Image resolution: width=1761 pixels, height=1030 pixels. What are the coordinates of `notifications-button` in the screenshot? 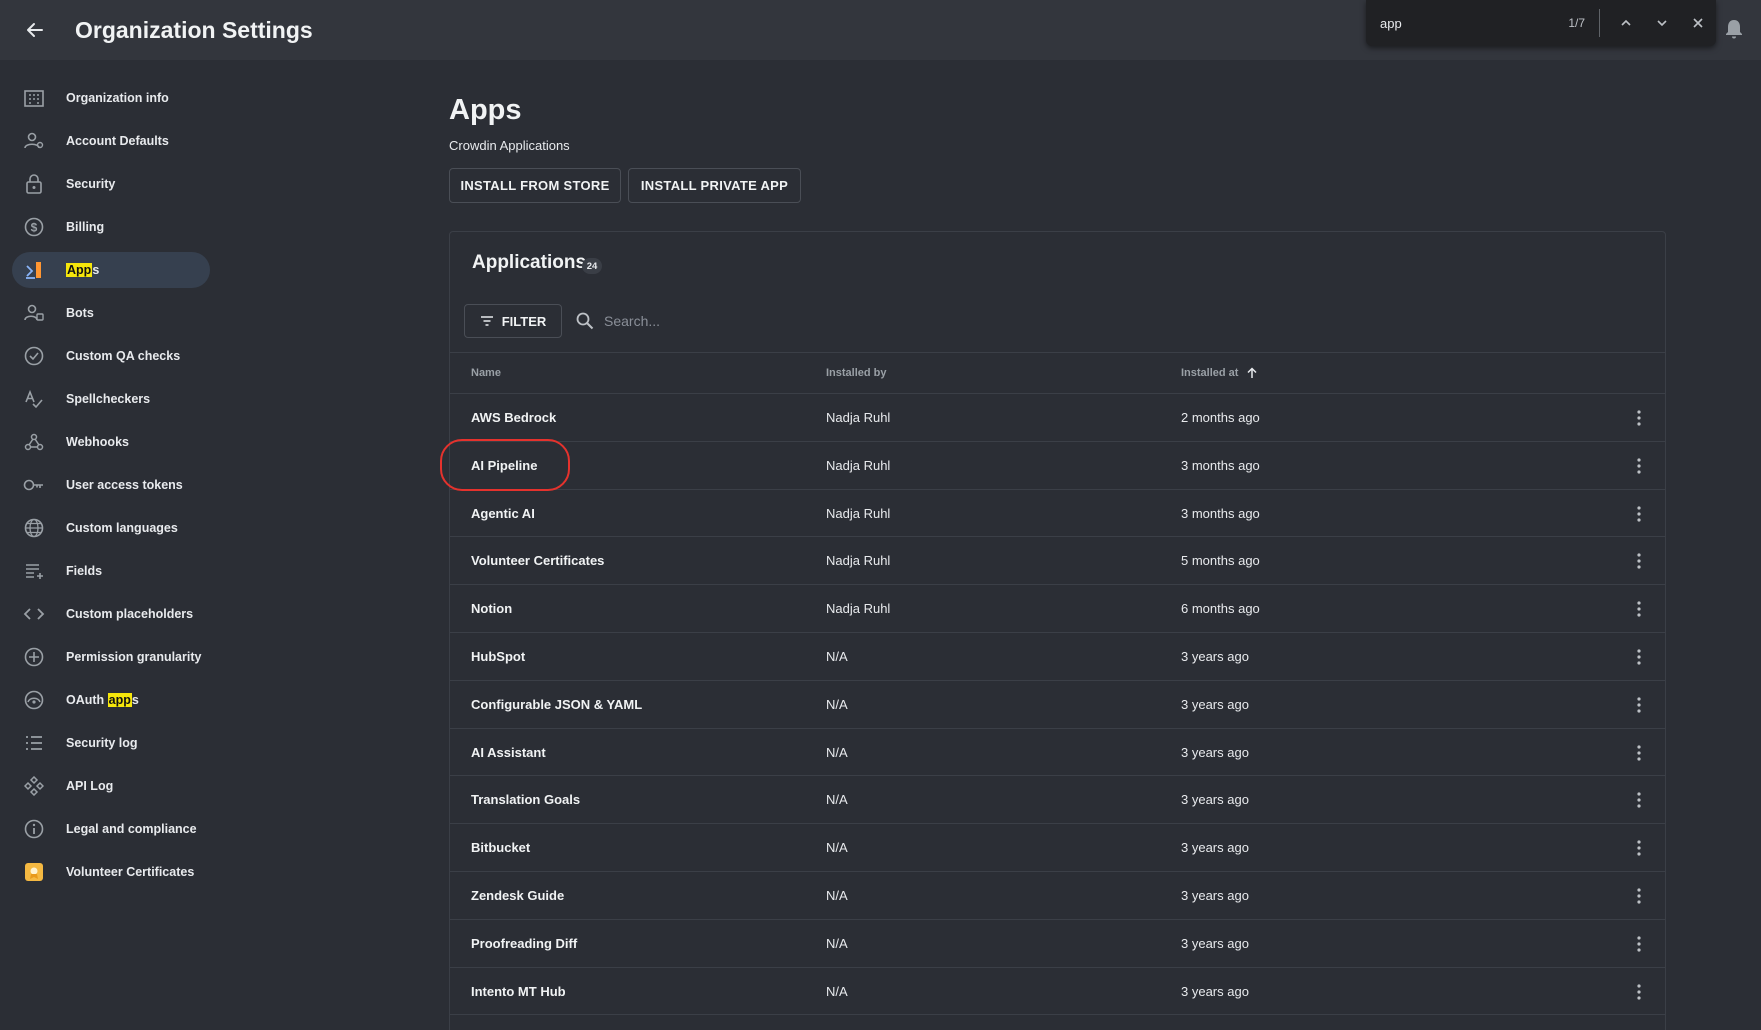 It's located at (1734, 29).